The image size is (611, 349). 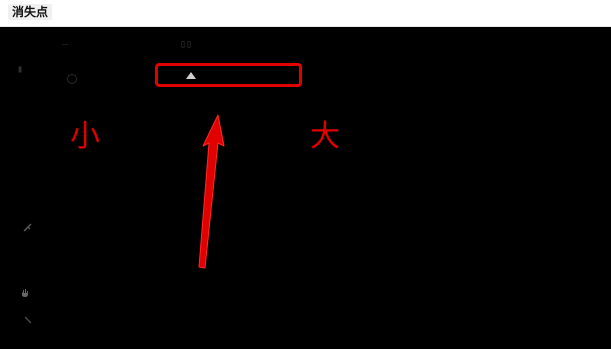 What do you see at coordinates (211, 191) in the screenshot?
I see `red-arrow-icon` at bounding box center [211, 191].